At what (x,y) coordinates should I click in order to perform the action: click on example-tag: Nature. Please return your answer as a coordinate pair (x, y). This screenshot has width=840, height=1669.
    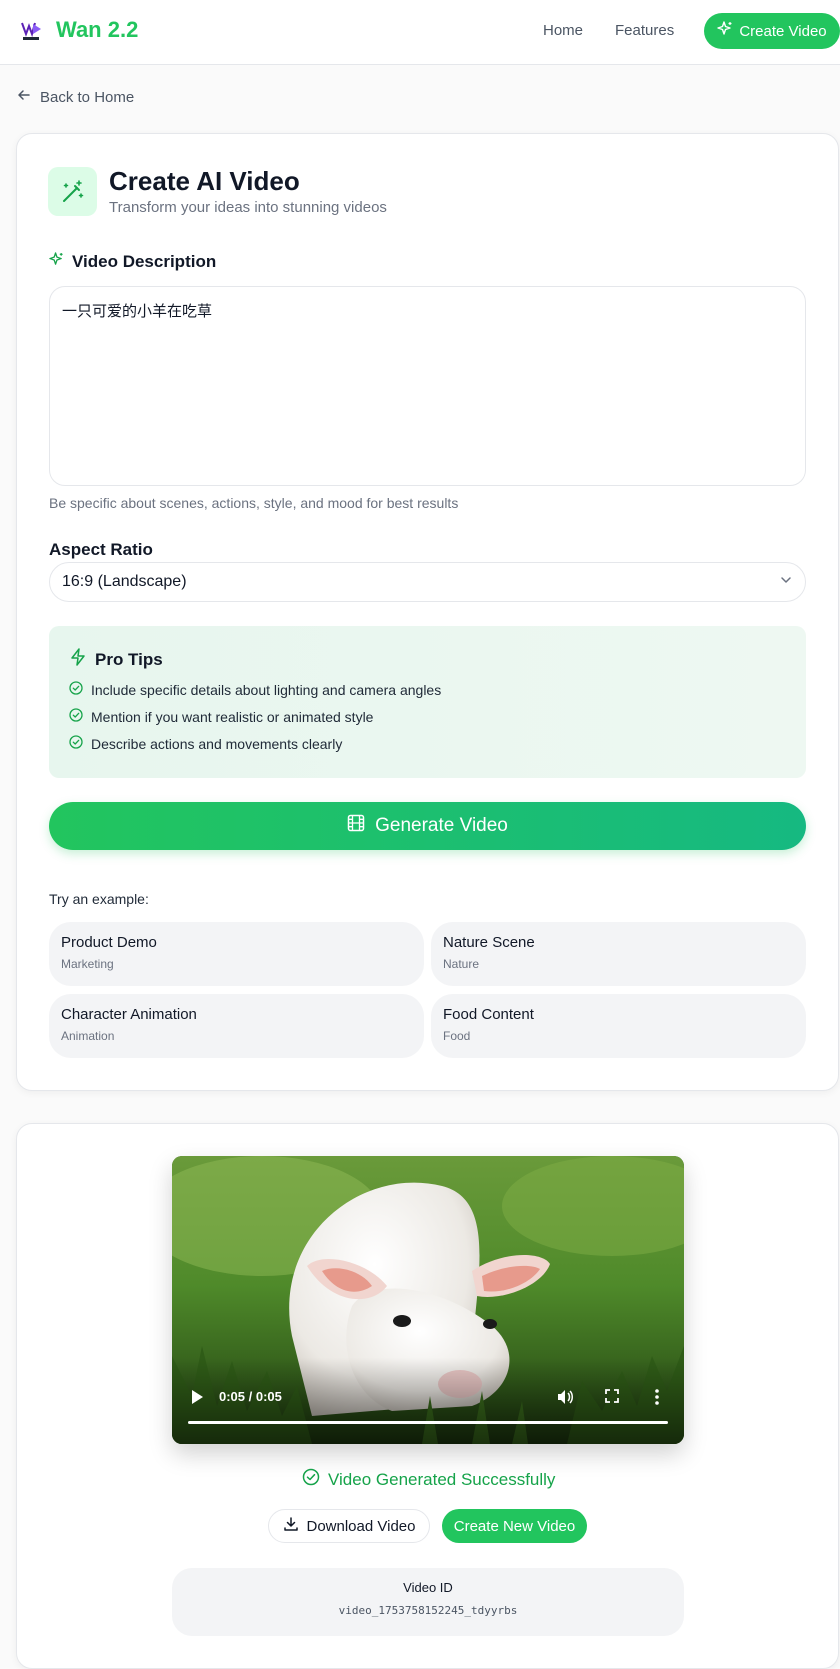
    Looking at the image, I should click on (461, 964).